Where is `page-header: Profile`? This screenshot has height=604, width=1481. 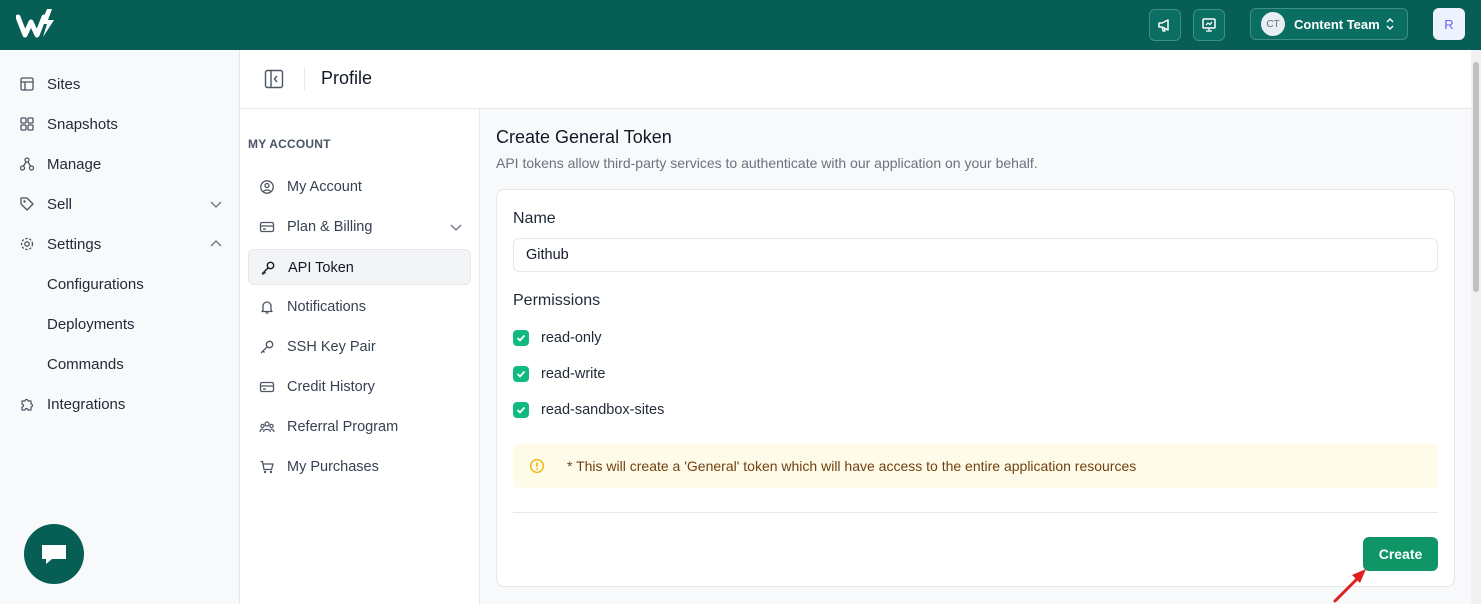 page-header: Profile is located at coordinates (855, 79).